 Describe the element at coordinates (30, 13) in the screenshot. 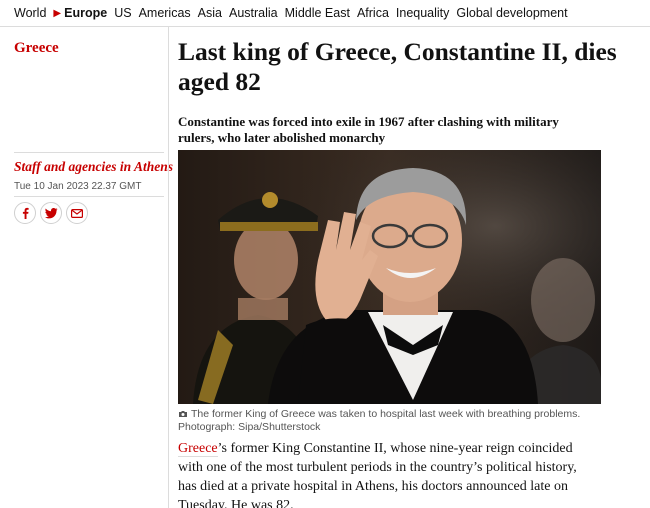

I see `nav-item-world: World` at that location.